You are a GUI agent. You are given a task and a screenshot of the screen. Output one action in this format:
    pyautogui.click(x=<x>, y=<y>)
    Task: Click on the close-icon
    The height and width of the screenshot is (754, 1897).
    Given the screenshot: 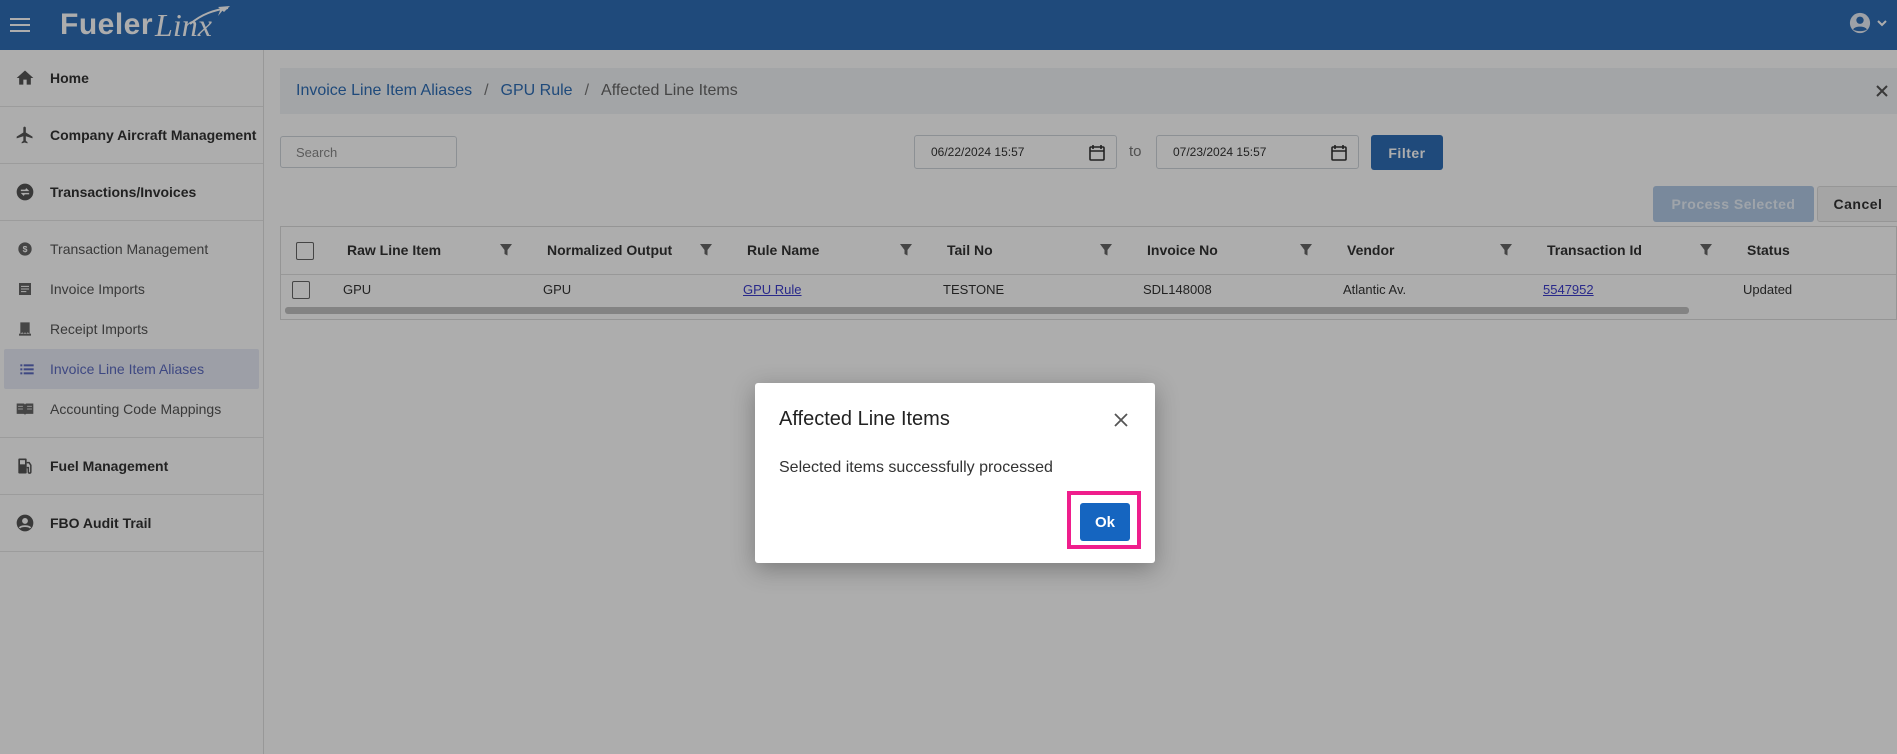 What is the action you would take?
    pyautogui.click(x=1121, y=422)
    